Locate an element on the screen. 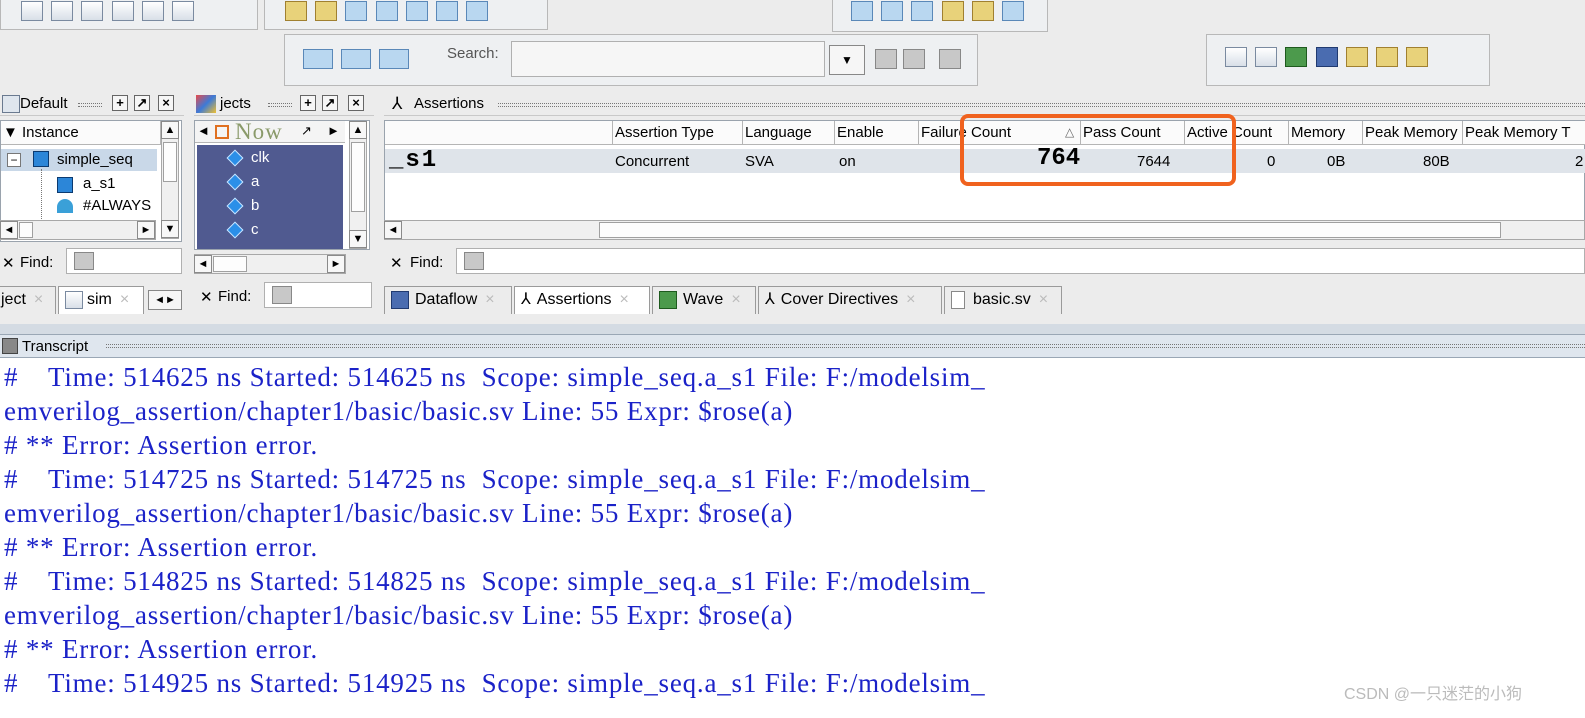  instance-column-header: ▼ Instance is located at coordinates (81, 133).